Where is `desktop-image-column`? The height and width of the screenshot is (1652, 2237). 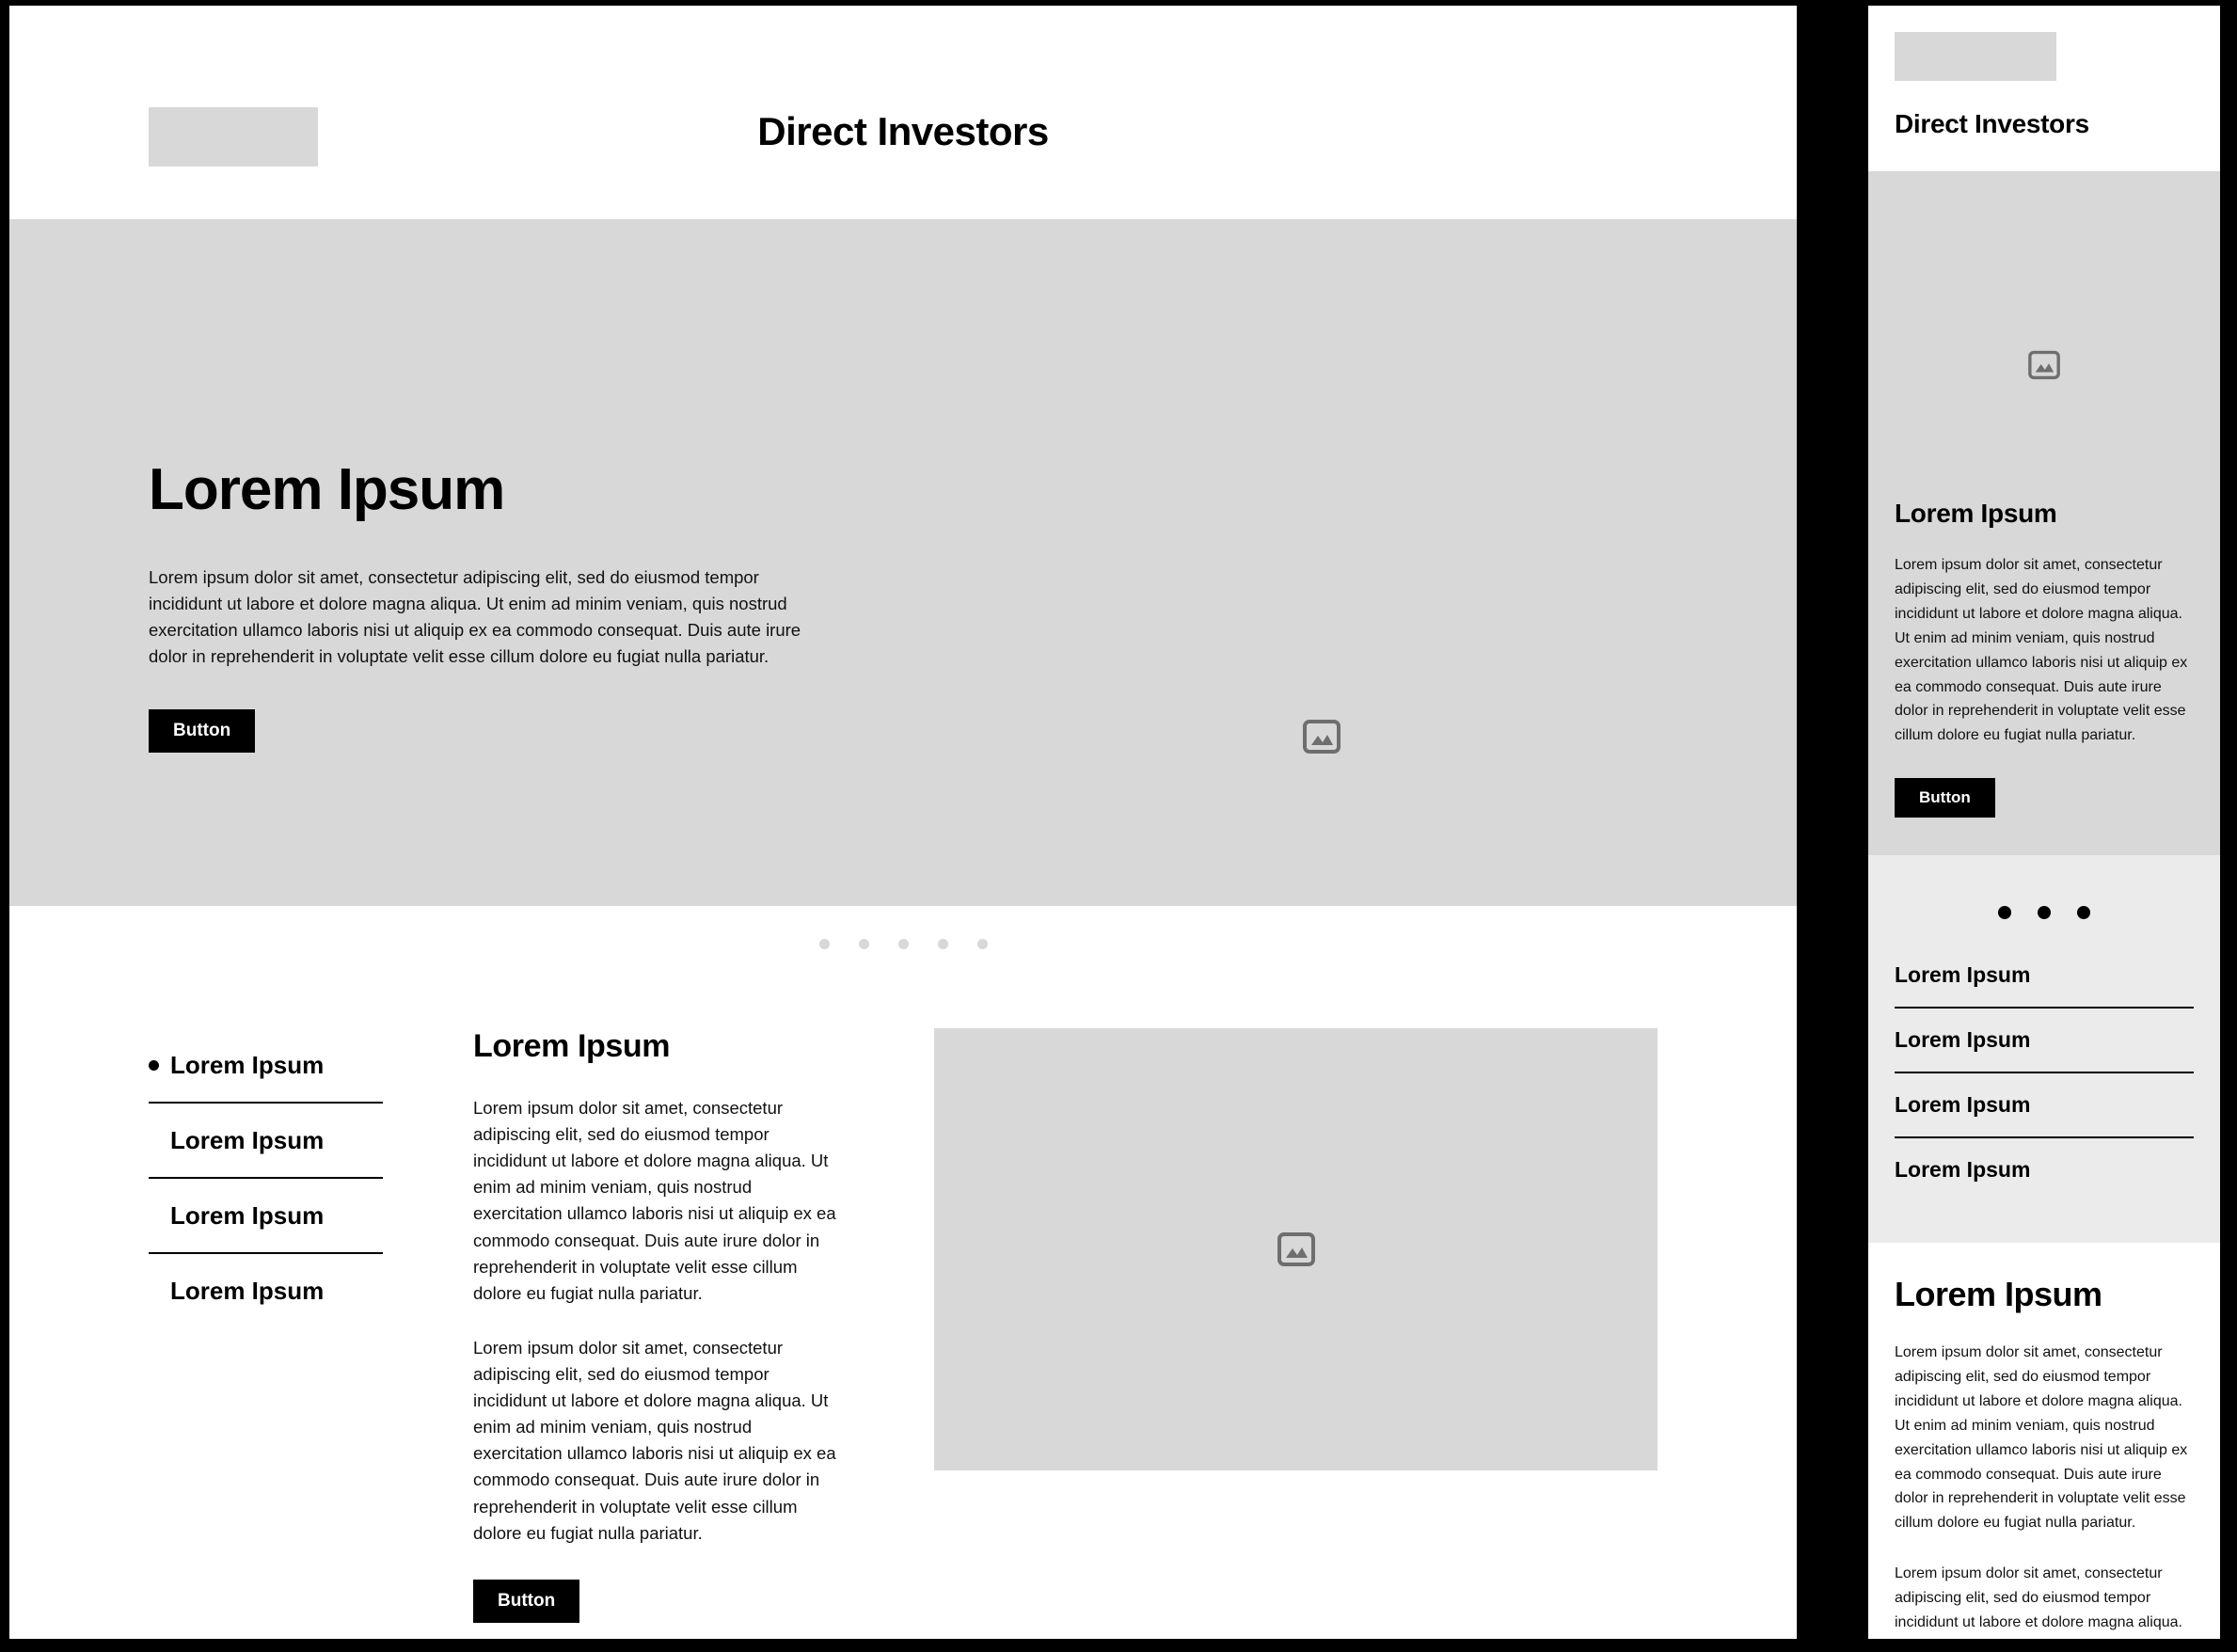 desktop-image-column is located at coordinates (1296, 1325).